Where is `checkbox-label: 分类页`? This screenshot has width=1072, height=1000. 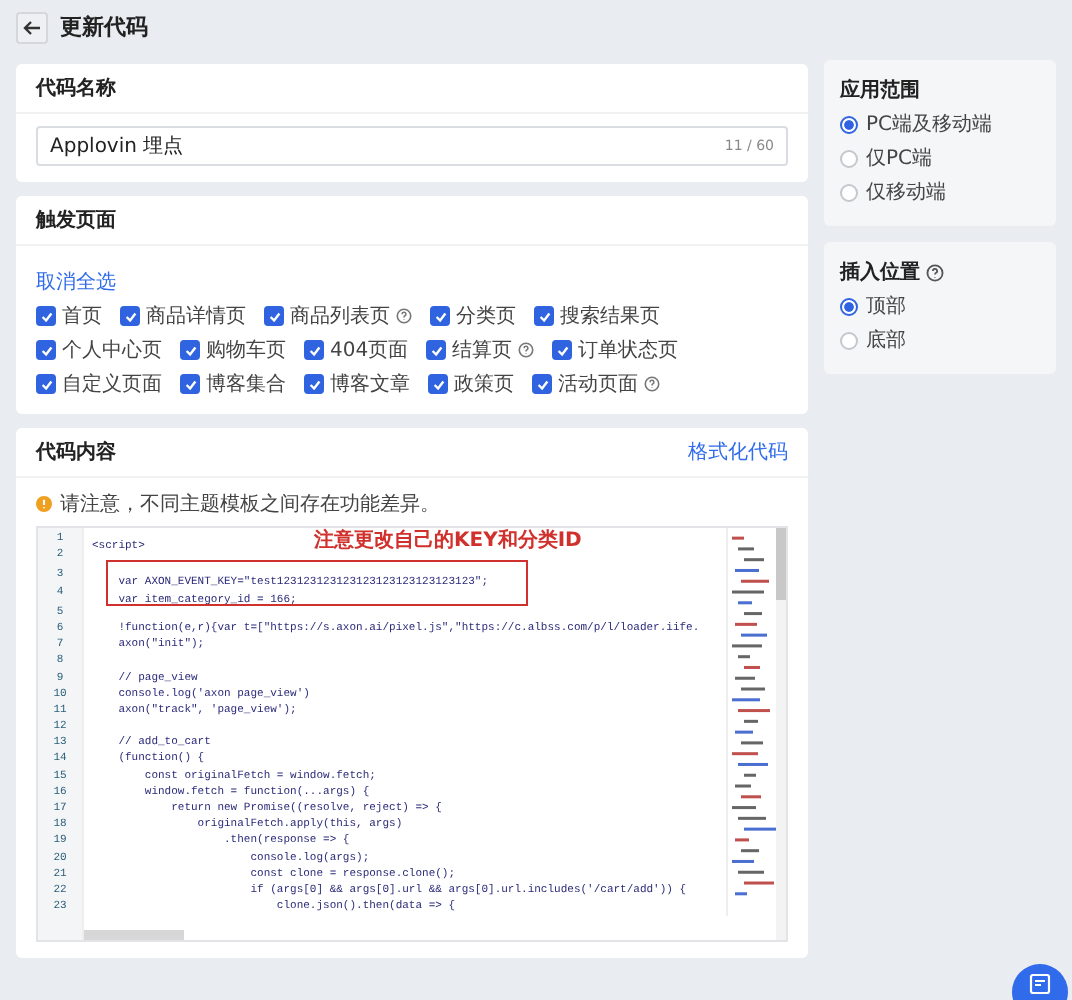 checkbox-label: 分类页 is located at coordinates (486, 316).